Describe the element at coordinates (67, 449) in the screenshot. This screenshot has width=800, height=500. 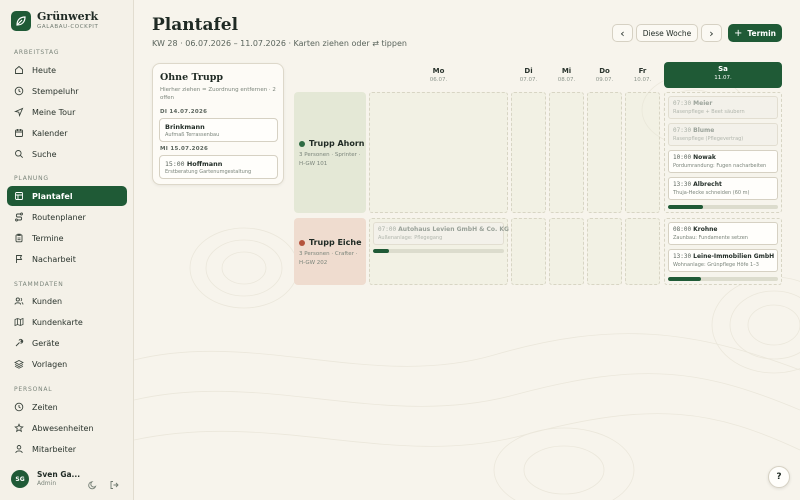
I see `sidebar-item-mitarbeiter: Mitarbeiter` at that location.